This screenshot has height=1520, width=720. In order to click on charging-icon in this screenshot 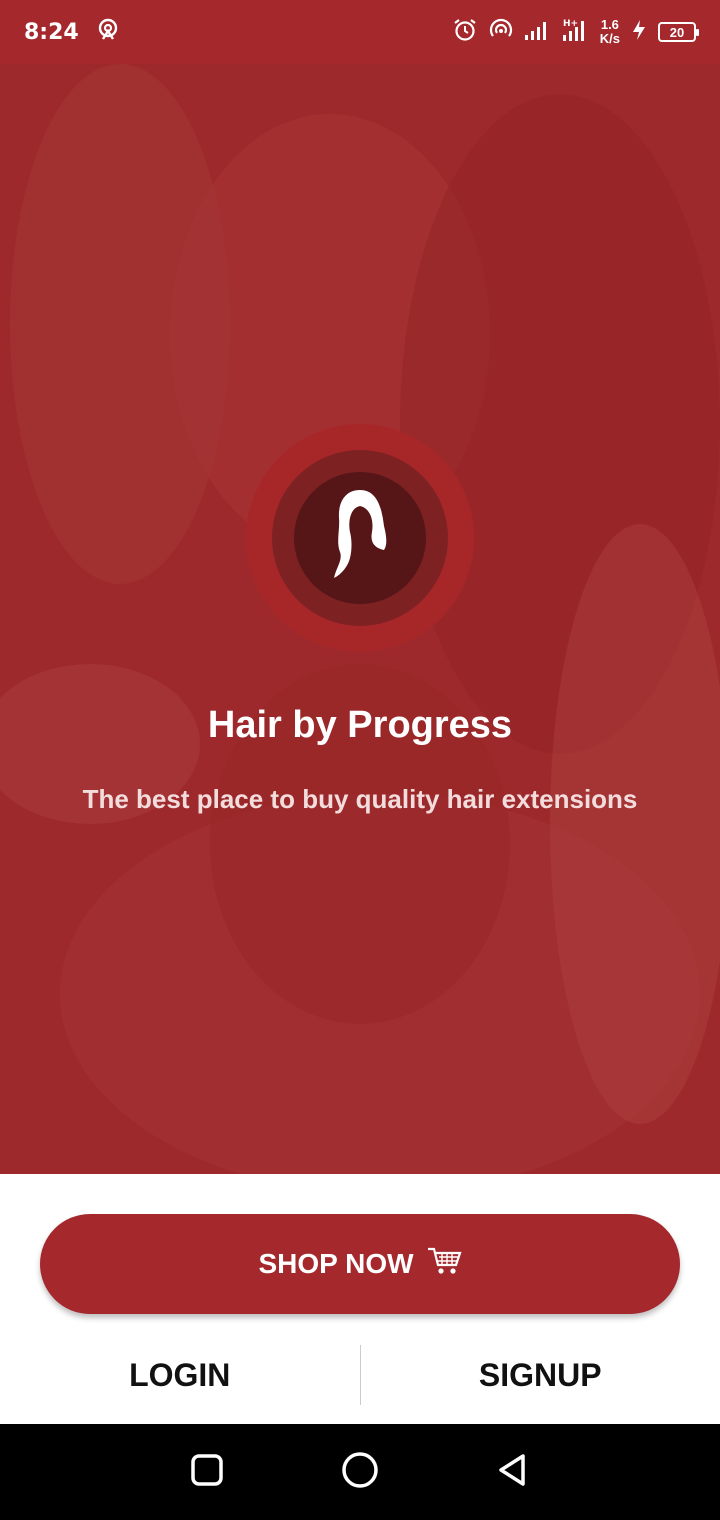, I will do `click(639, 32)`.